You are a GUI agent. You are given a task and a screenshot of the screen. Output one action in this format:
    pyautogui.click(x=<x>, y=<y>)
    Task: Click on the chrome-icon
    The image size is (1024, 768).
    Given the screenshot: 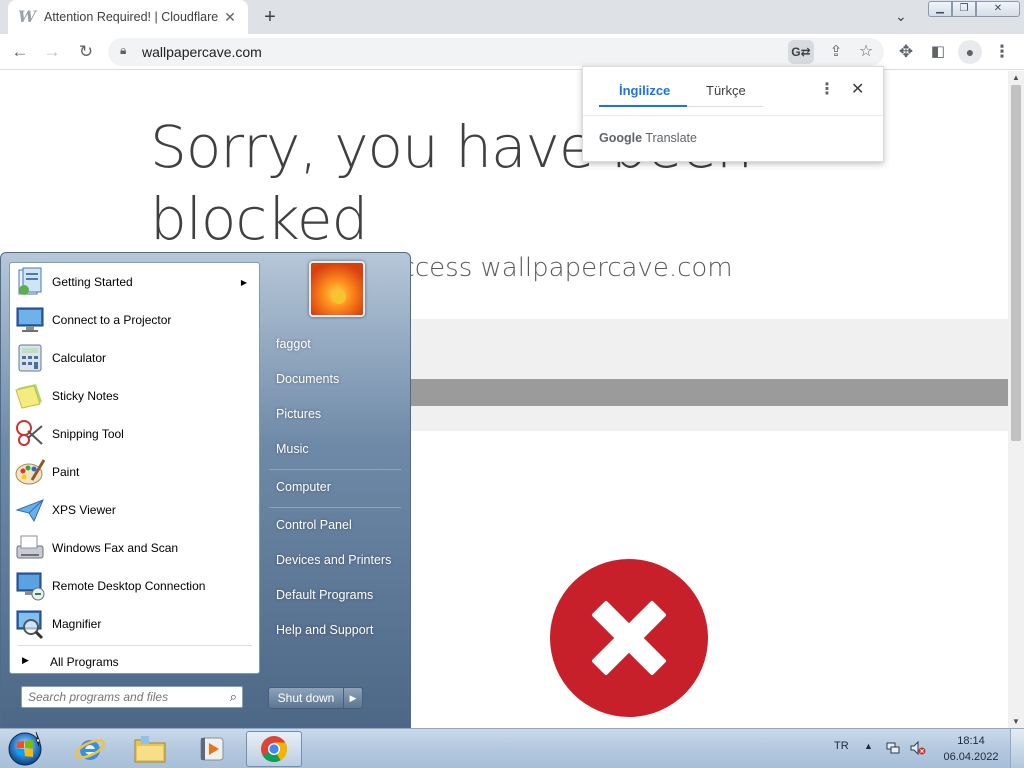 What is the action you would take?
    pyautogui.click(x=274, y=749)
    